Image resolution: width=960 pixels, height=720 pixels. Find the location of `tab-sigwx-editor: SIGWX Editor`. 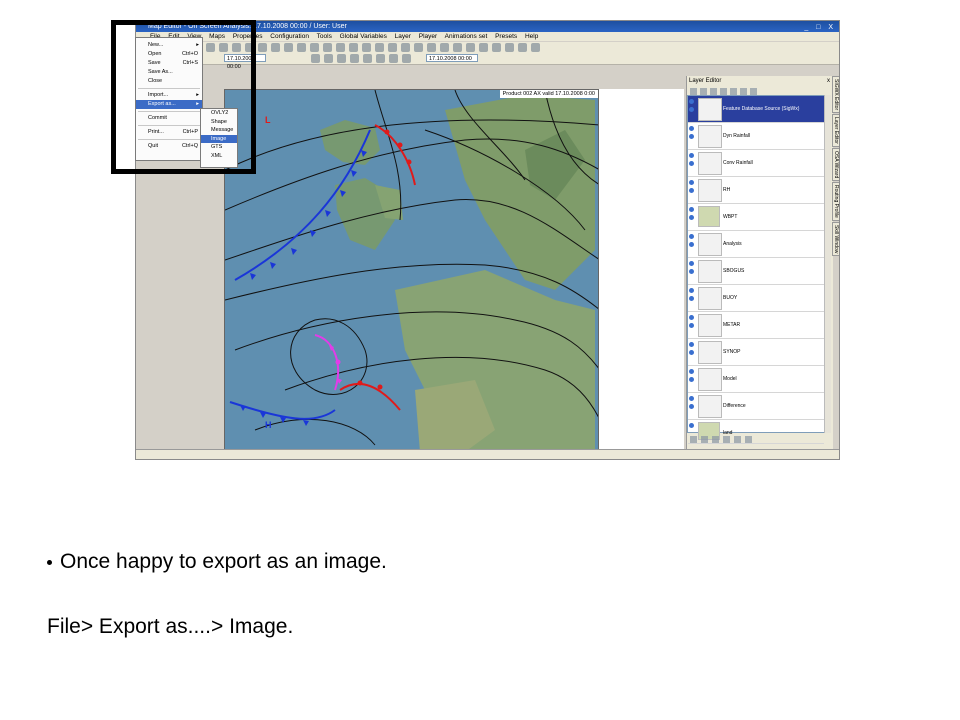

tab-sigwx-editor: SIGWX Editor is located at coordinates (835, 95).